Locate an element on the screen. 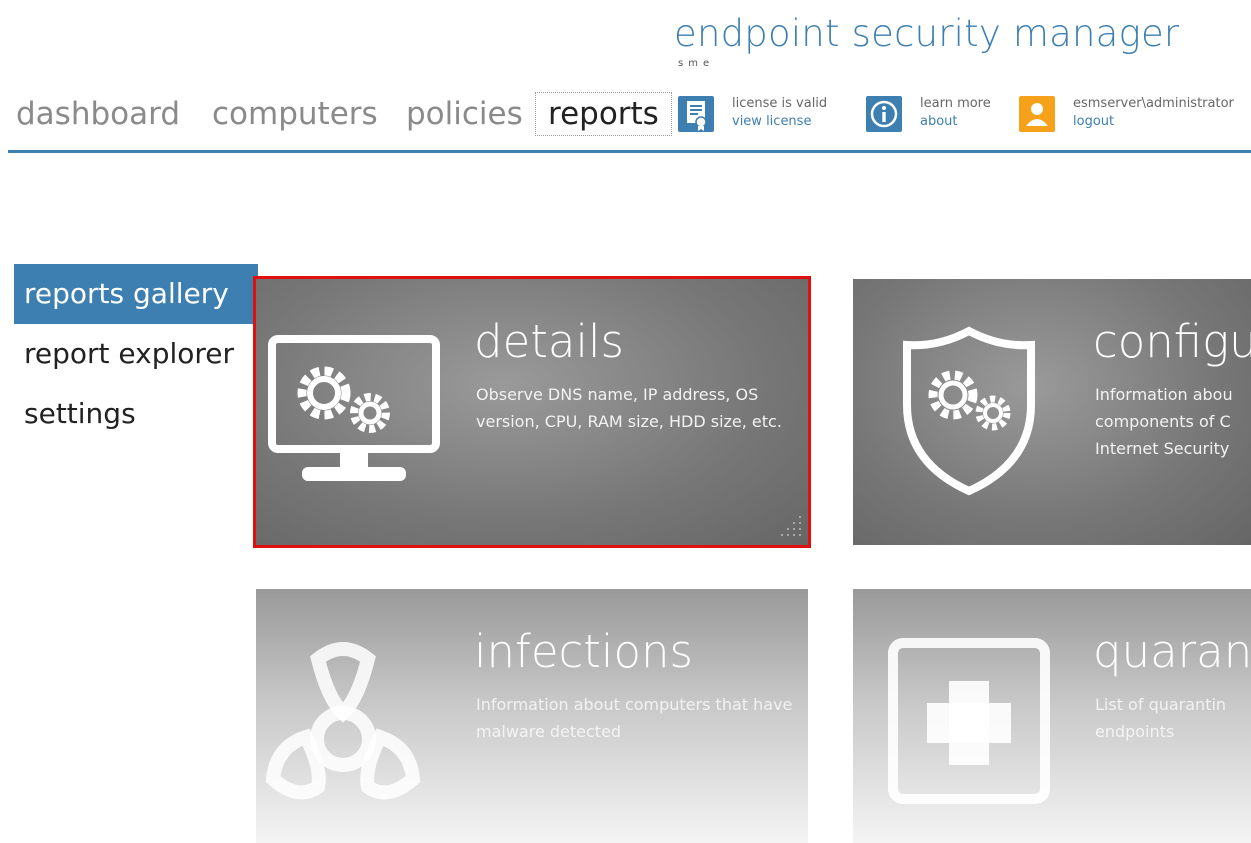  about-status: learn more about is located at coordinates (955, 113).